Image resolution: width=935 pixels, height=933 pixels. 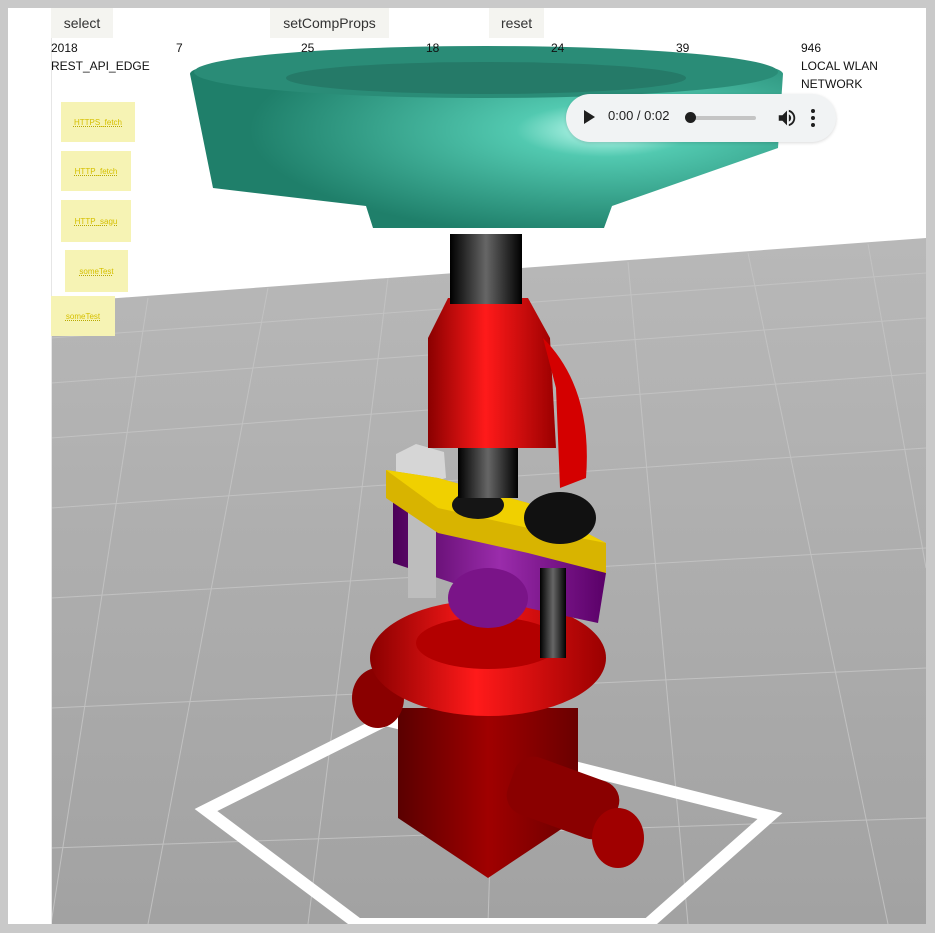 What do you see at coordinates (64, 48) in the screenshot?
I see `stat-value-1: 2018` at bounding box center [64, 48].